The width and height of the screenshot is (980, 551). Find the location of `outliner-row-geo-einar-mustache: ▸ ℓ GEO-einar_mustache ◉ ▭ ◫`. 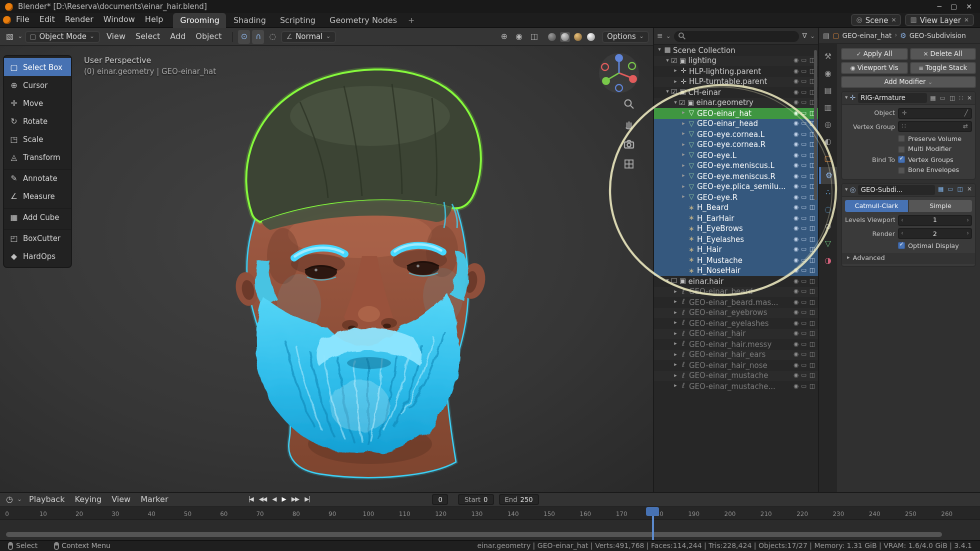

outliner-row-geo-einar-mustache: ▸ ℓ GEO-einar_mustache ◉ ▭ ◫ is located at coordinates (736, 376).